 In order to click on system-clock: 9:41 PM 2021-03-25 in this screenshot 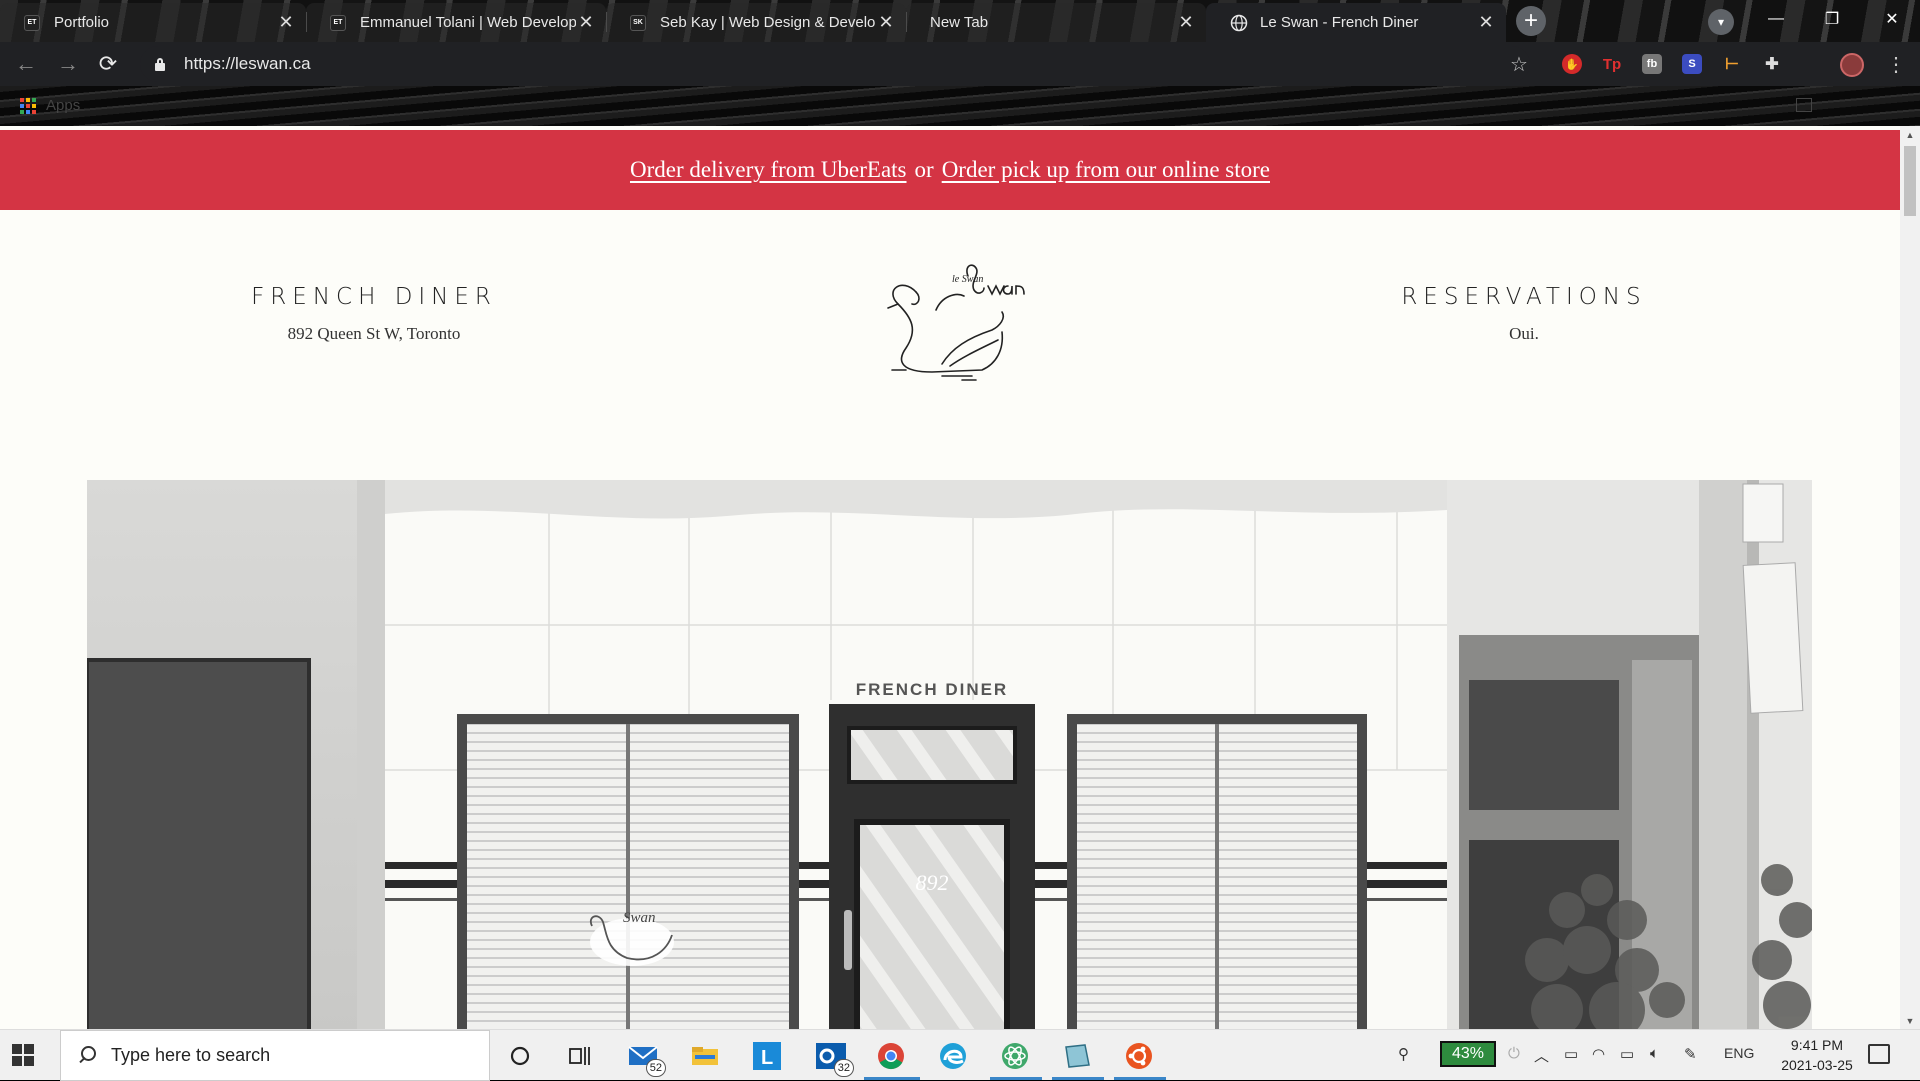, I will do `click(1817, 1055)`.